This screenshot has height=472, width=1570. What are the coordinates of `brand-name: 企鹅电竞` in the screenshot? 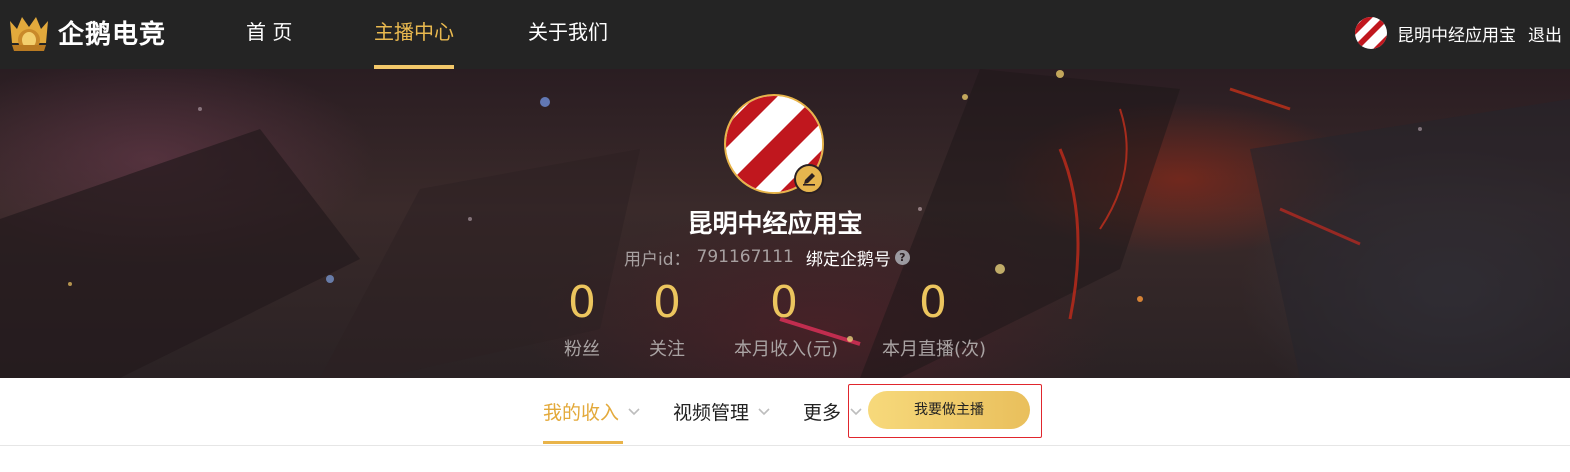 It's located at (112, 34).